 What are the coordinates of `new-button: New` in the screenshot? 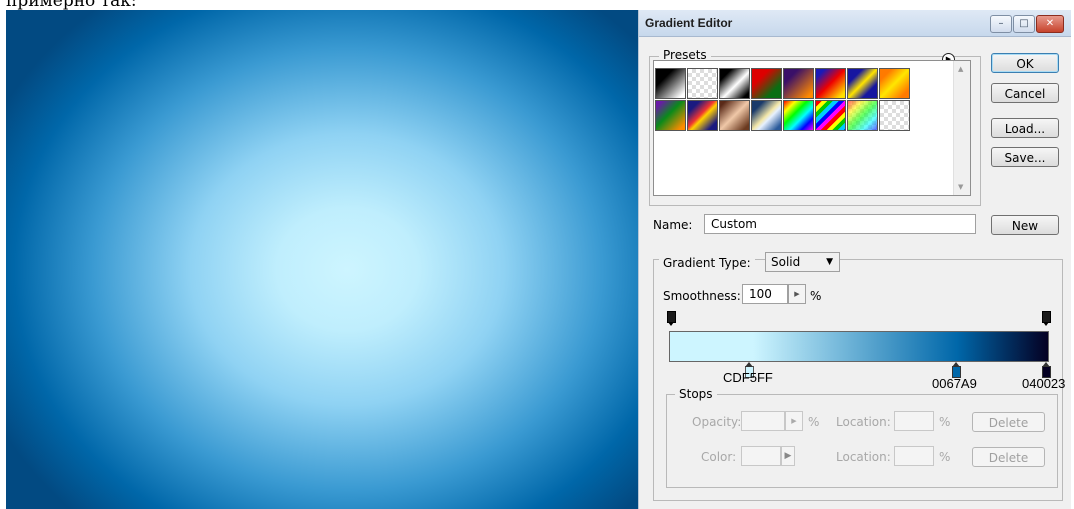 It's located at (1025, 225).